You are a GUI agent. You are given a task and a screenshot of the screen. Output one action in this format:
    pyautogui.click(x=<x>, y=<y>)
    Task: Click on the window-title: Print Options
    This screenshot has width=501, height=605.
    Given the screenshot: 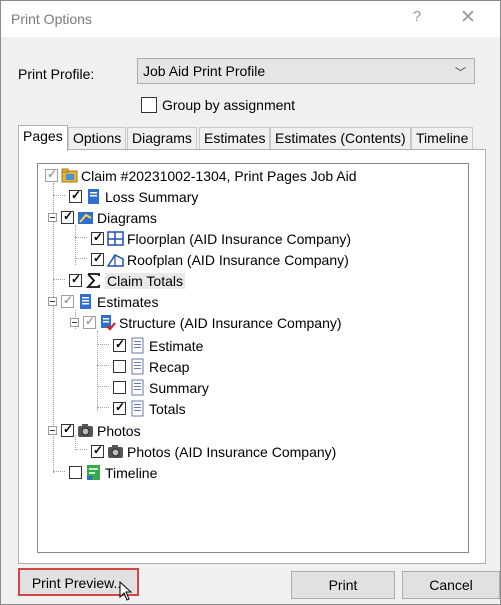 What is the action you would take?
    pyautogui.click(x=51, y=19)
    